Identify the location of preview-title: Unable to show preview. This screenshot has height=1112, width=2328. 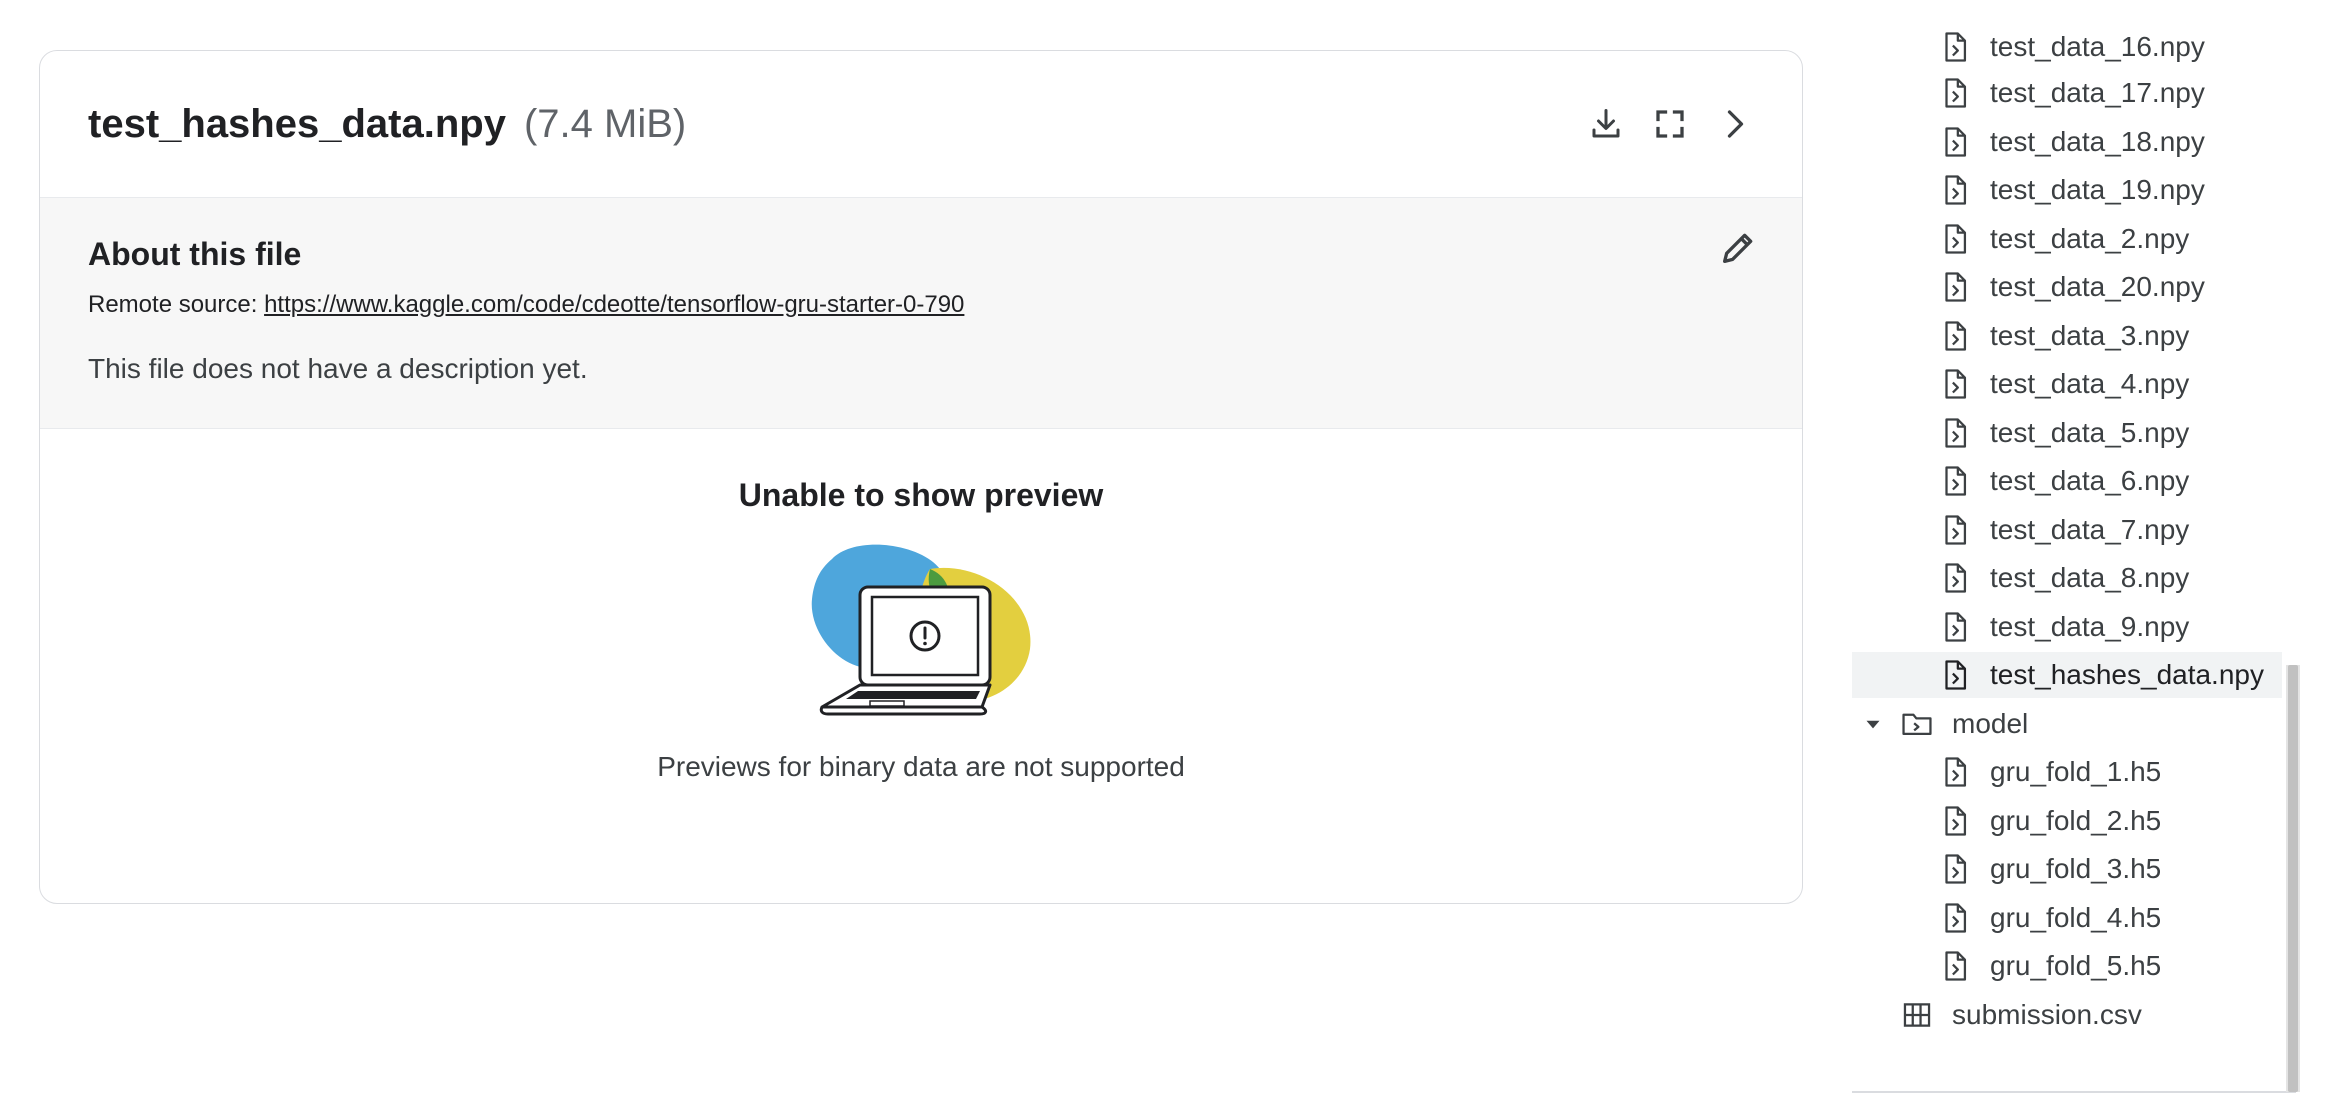
(921, 495).